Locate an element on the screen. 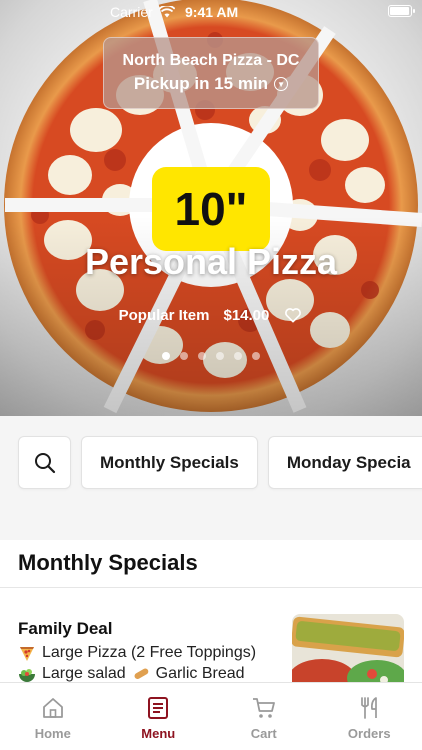 The height and width of the screenshot is (750, 422). status-bar: Carrier 9:41 AM is located at coordinates (211, 12).